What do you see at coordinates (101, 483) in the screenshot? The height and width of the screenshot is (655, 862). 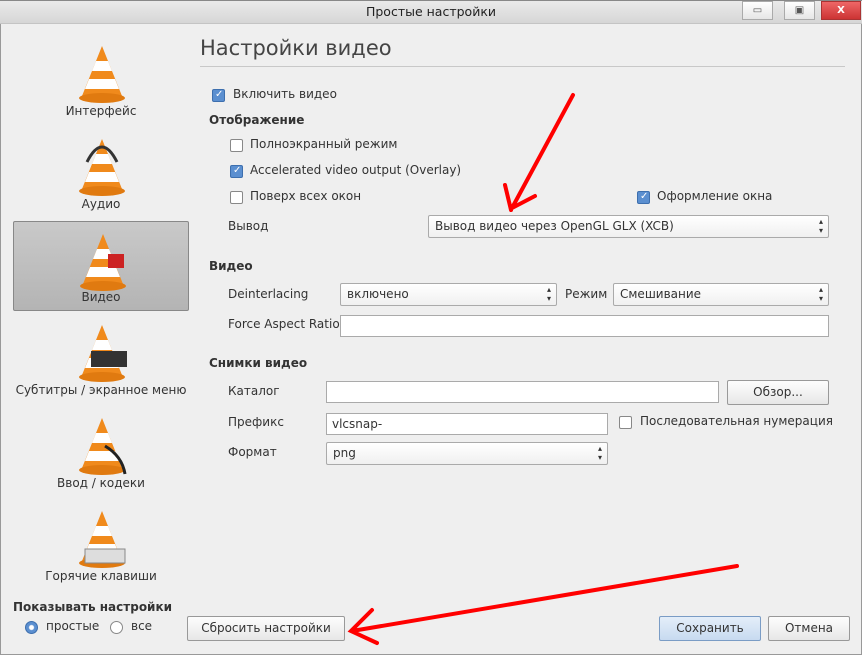 I see `sidebar-item-label: Ввод / кодеки` at bounding box center [101, 483].